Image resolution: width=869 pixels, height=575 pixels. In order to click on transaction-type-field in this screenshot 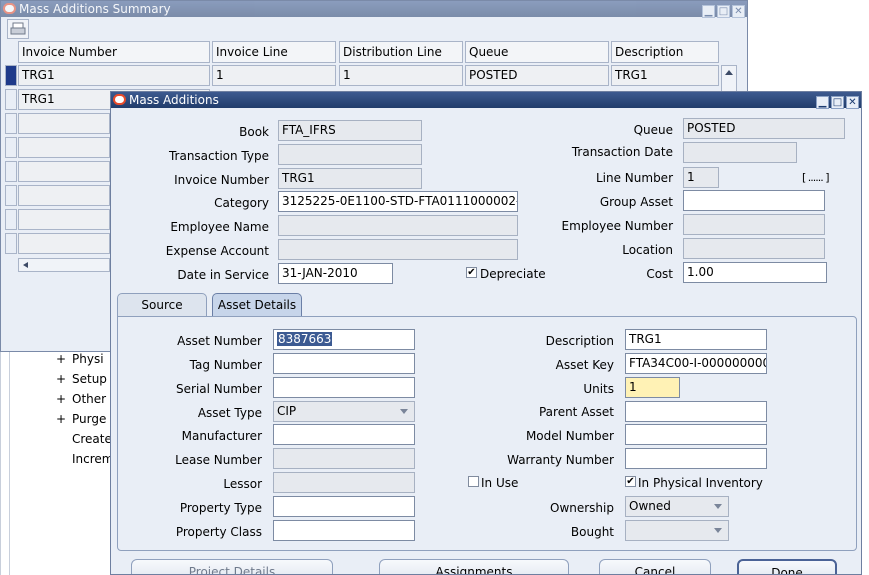, I will do `click(350, 154)`.